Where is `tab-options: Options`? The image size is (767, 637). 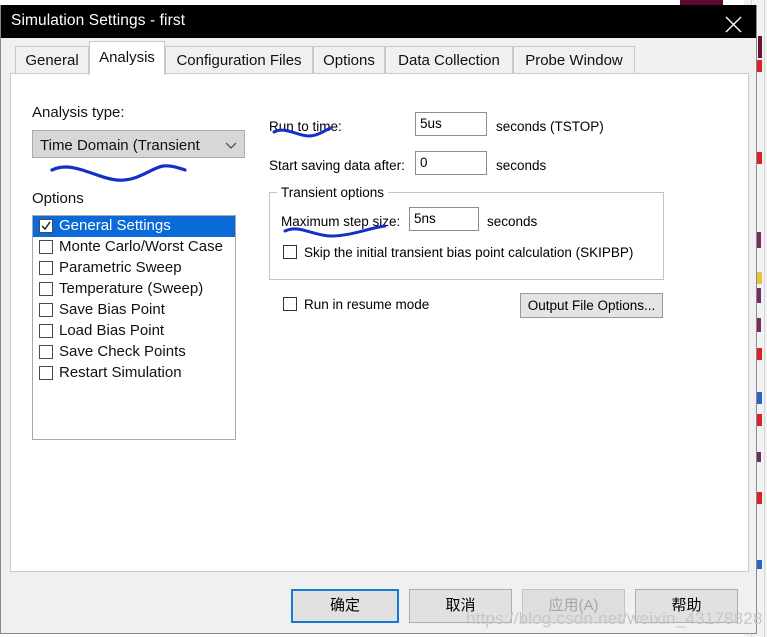 tab-options: Options is located at coordinates (349, 60).